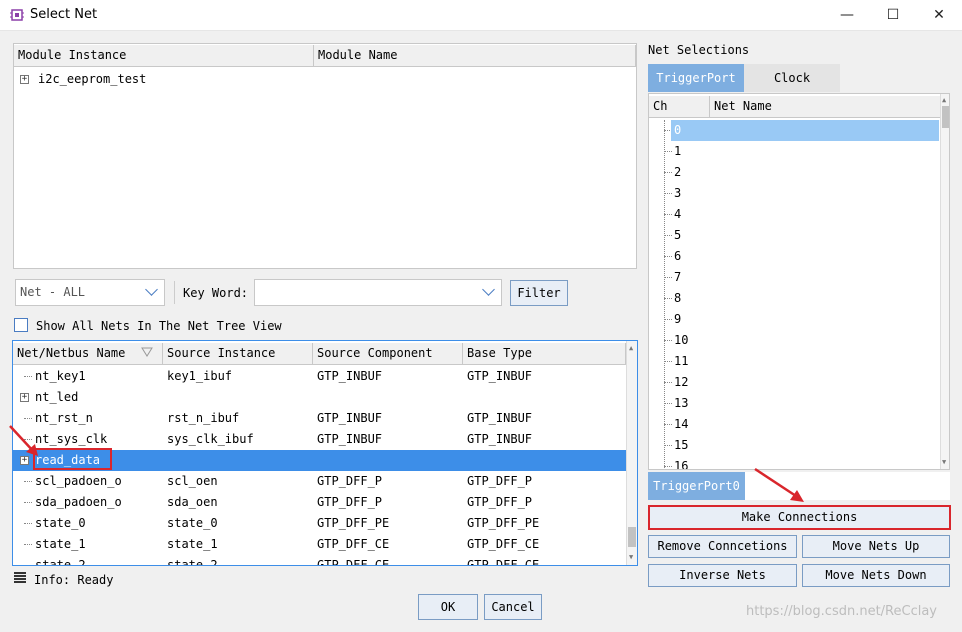 The height and width of the screenshot is (632, 962). Describe the element at coordinates (893, 15) in the screenshot. I see `maximize-button: ☐` at that location.